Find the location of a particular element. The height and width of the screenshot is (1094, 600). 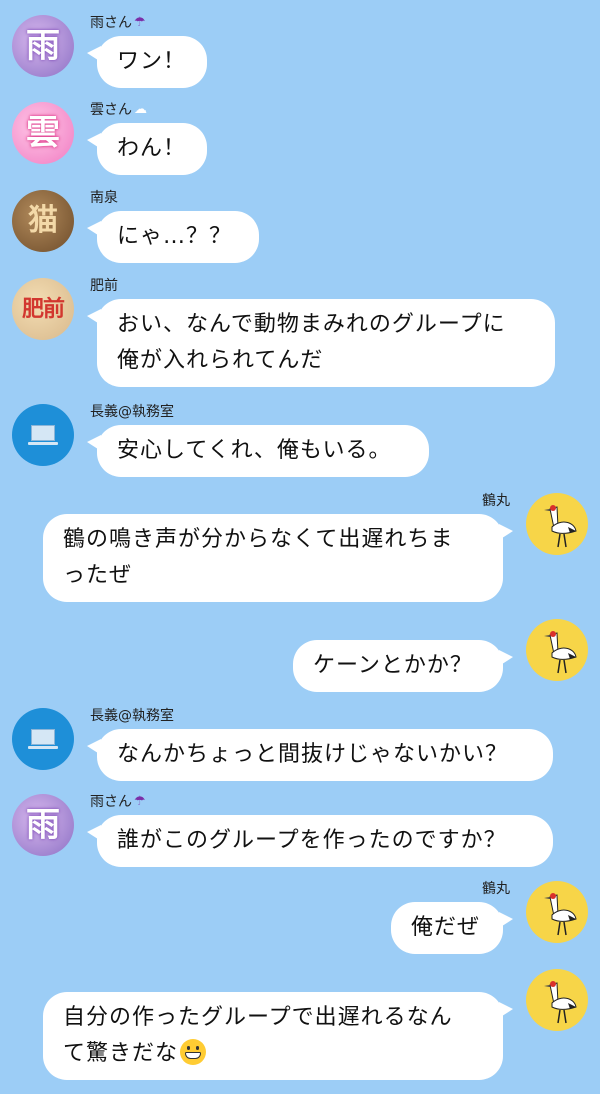

chat-message: 自分の作ったグループで出遅れるなん て驚きだな is located at coordinates (300, 1028).